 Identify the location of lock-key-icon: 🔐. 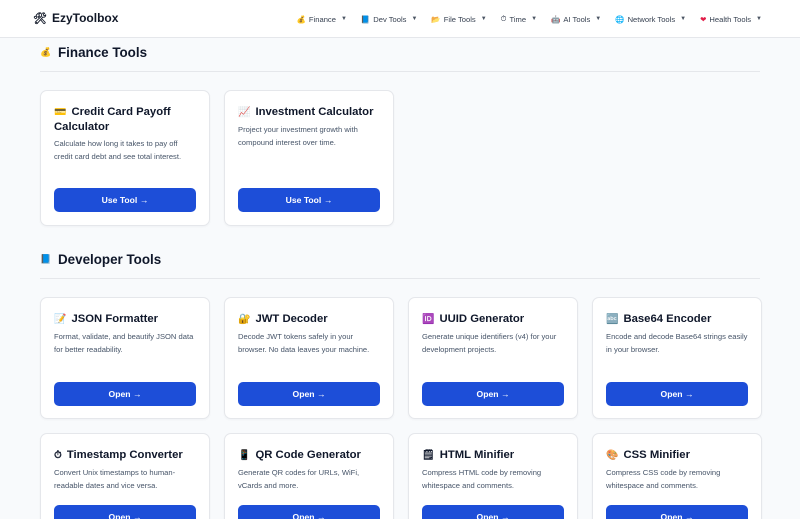
(244, 319).